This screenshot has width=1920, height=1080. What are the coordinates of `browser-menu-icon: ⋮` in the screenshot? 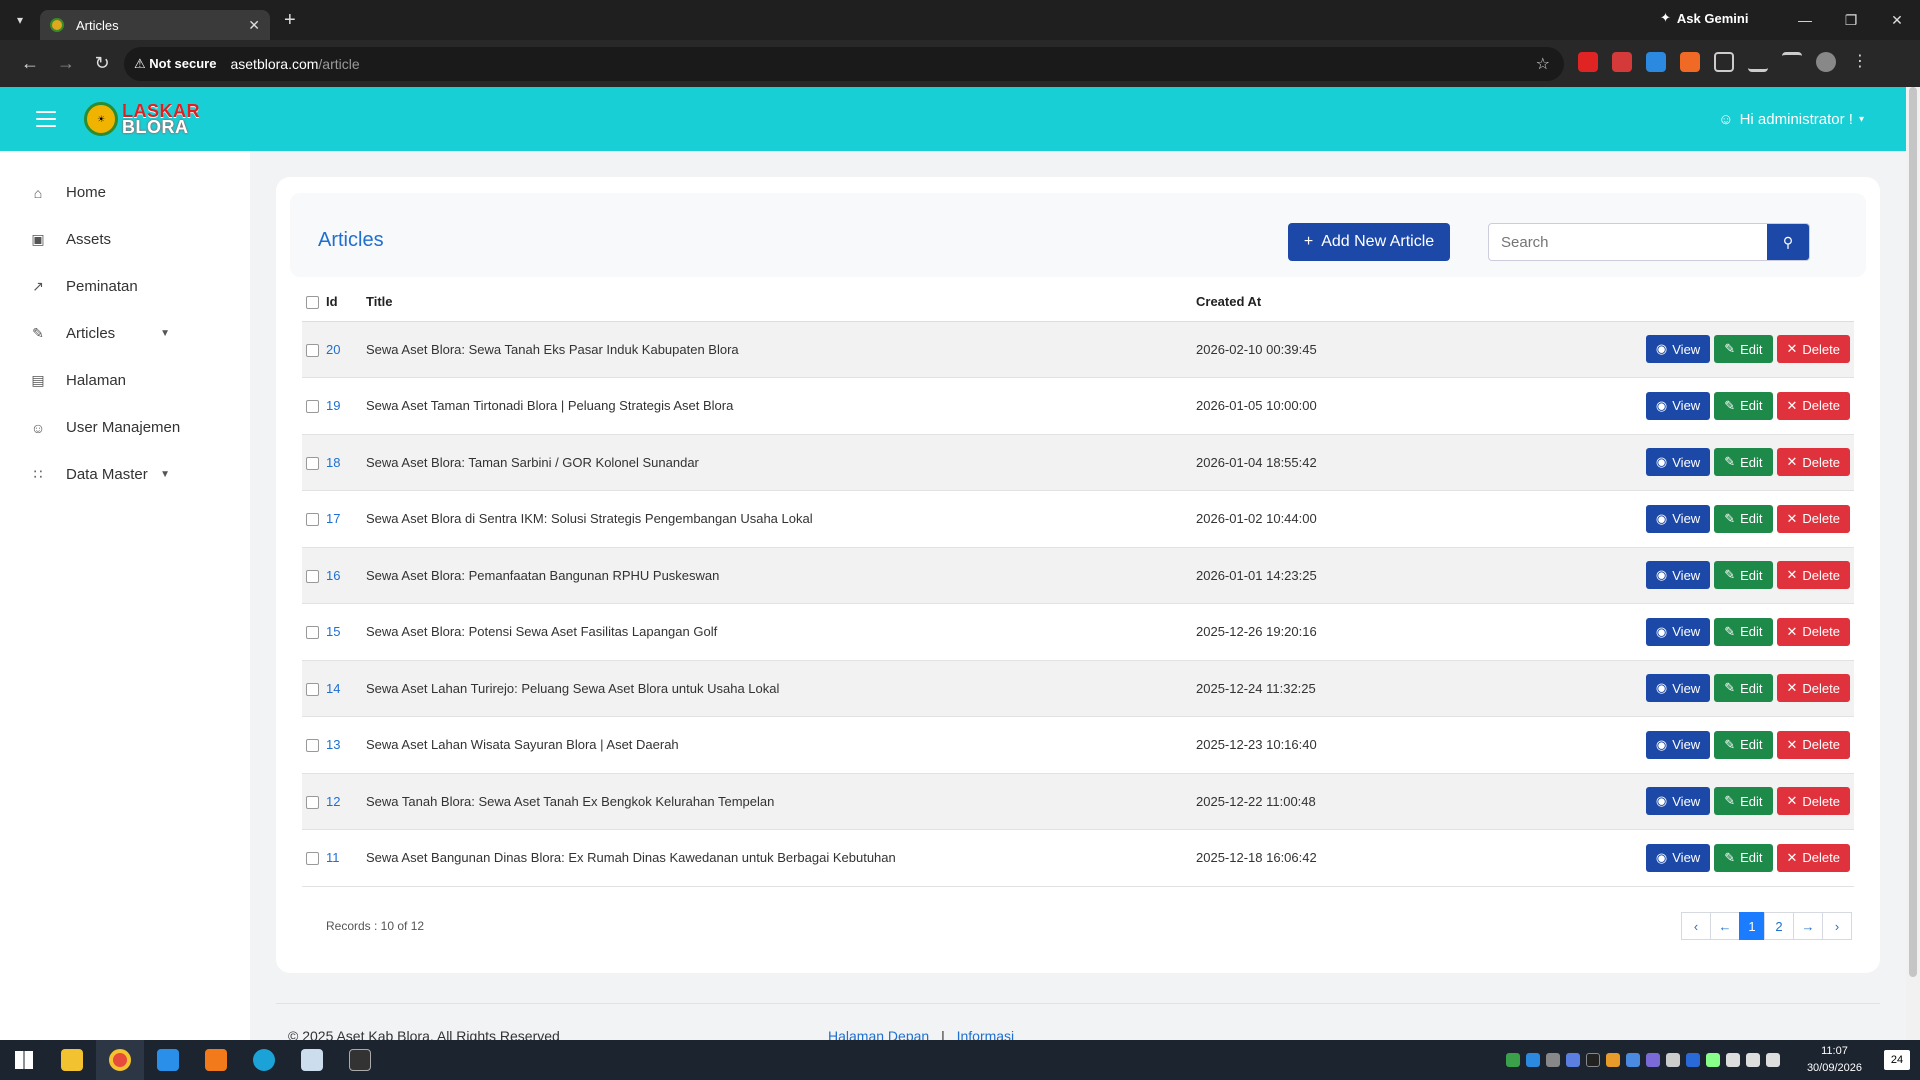 It's located at (1860, 62).